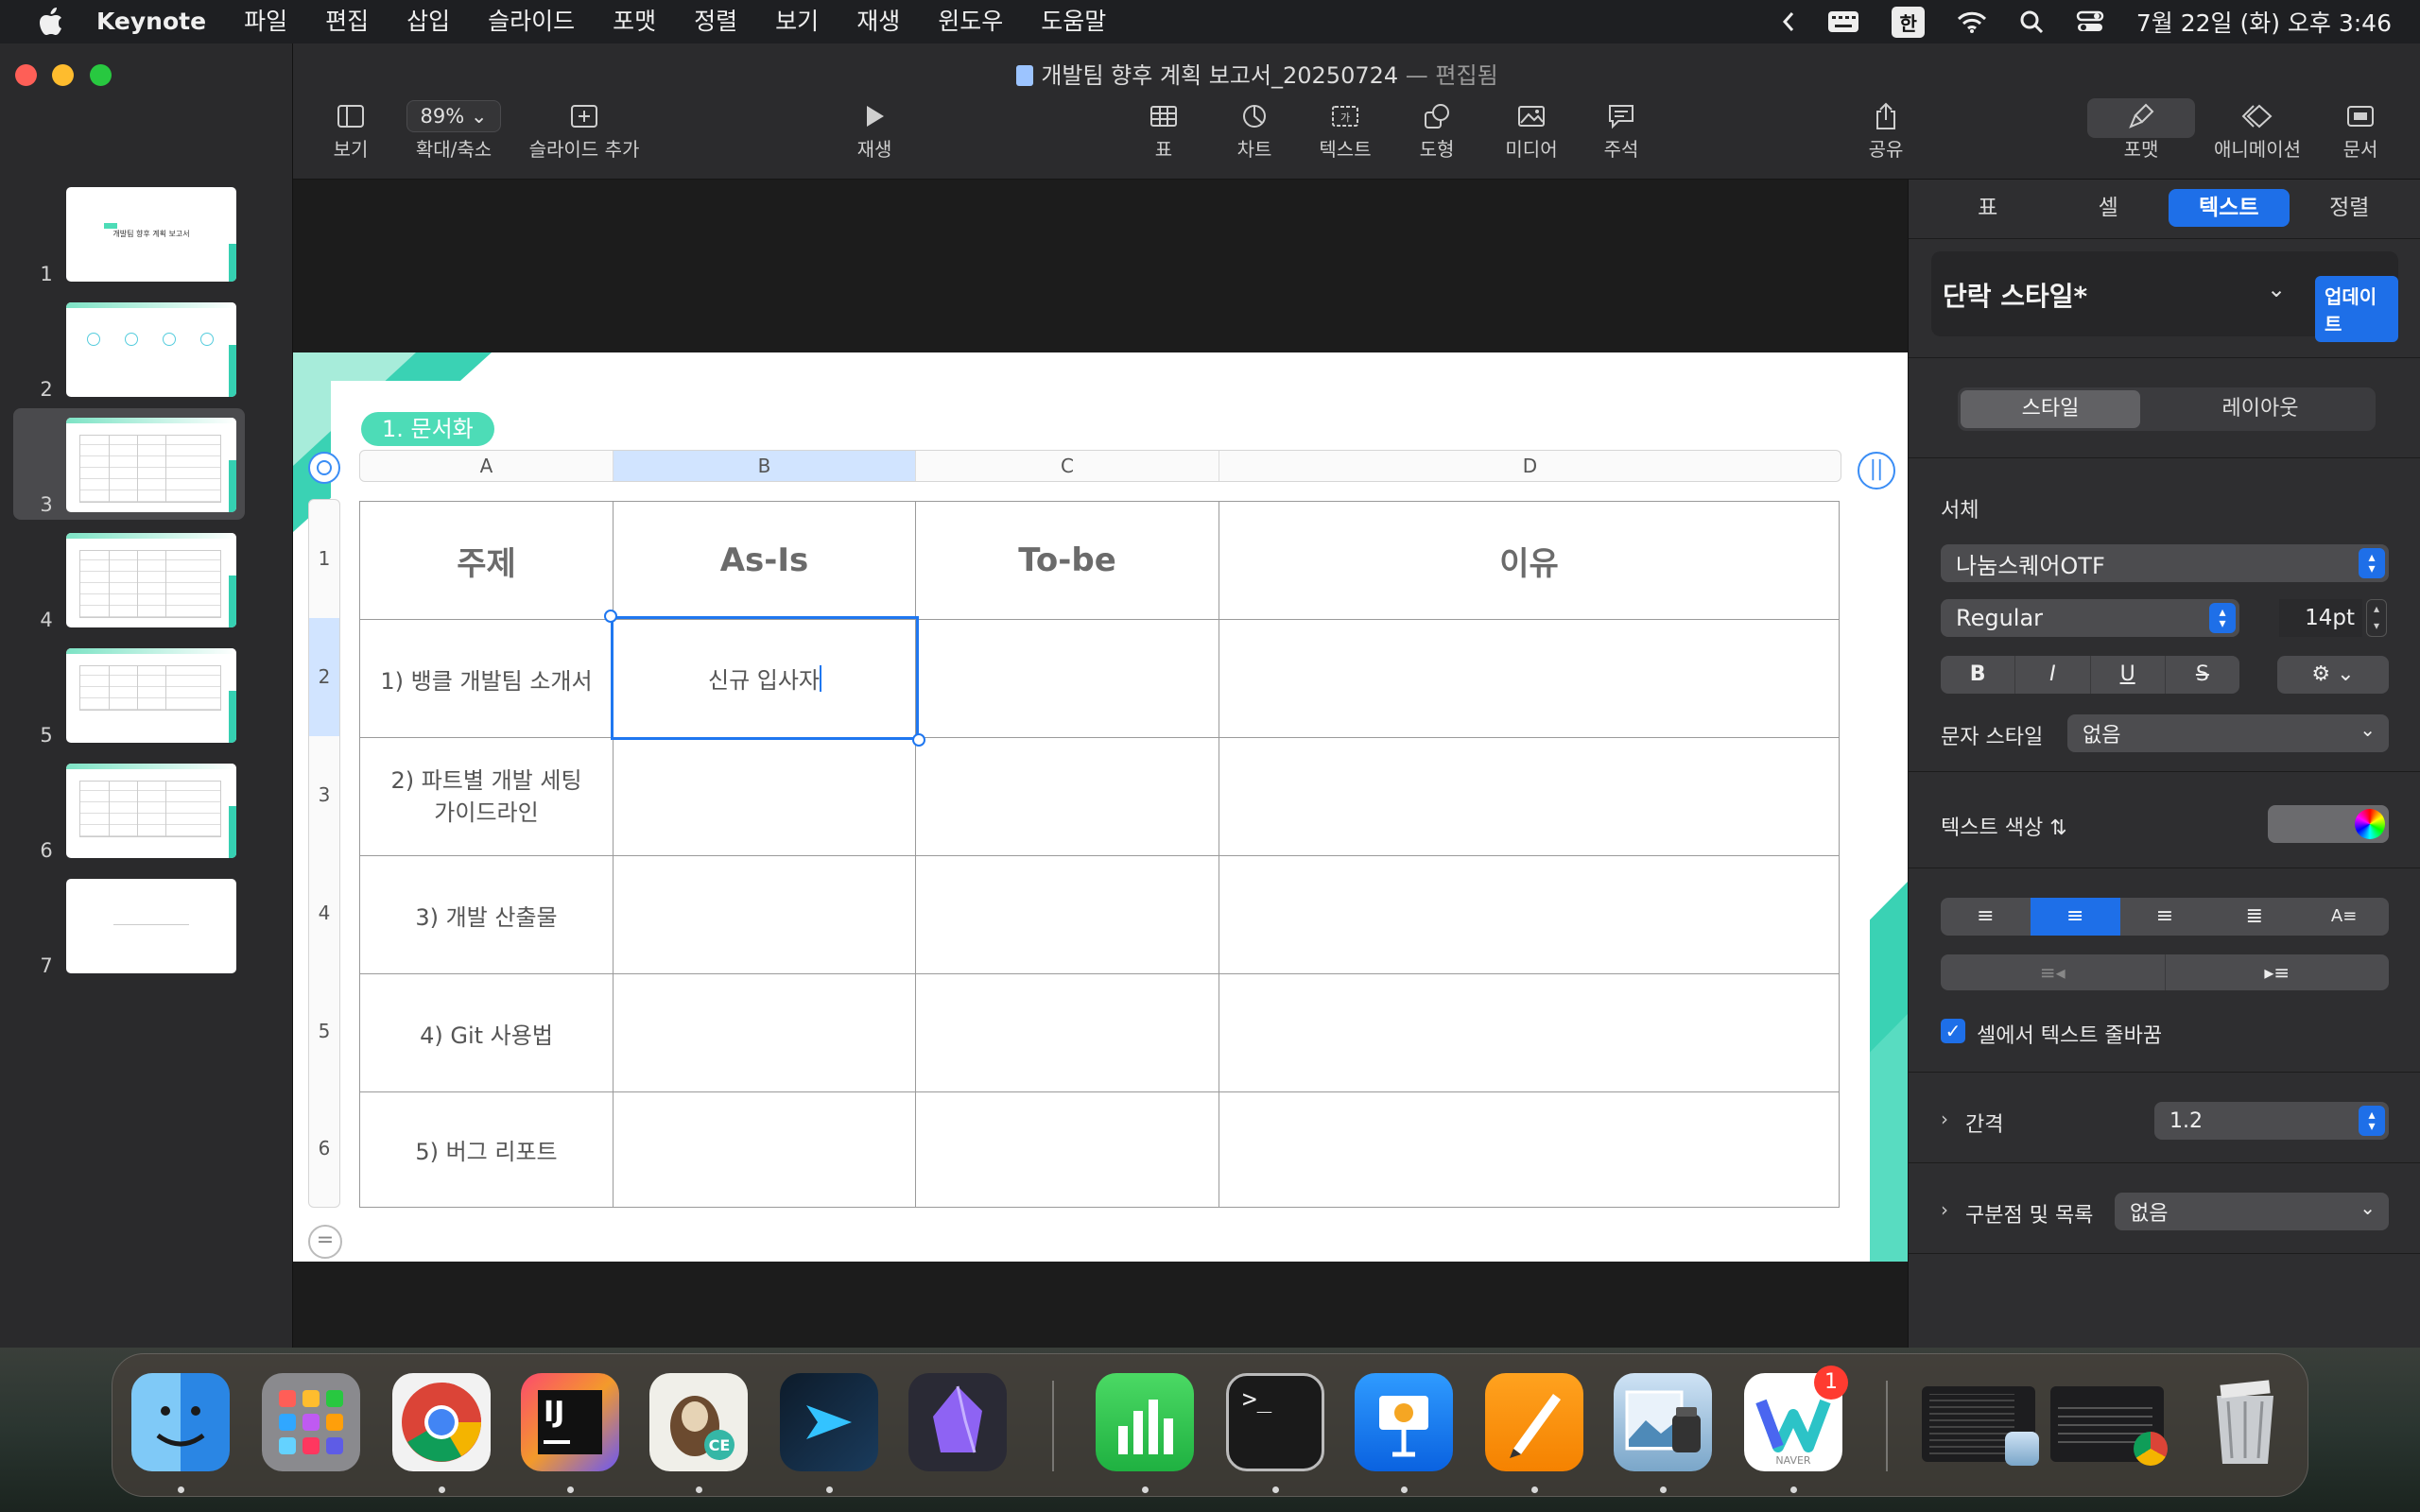 The width and height of the screenshot is (2420, 1512). What do you see at coordinates (2252, 1211) in the screenshot?
I see `bullets-popup: 없음 ⌄` at bounding box center [2252, 1211].